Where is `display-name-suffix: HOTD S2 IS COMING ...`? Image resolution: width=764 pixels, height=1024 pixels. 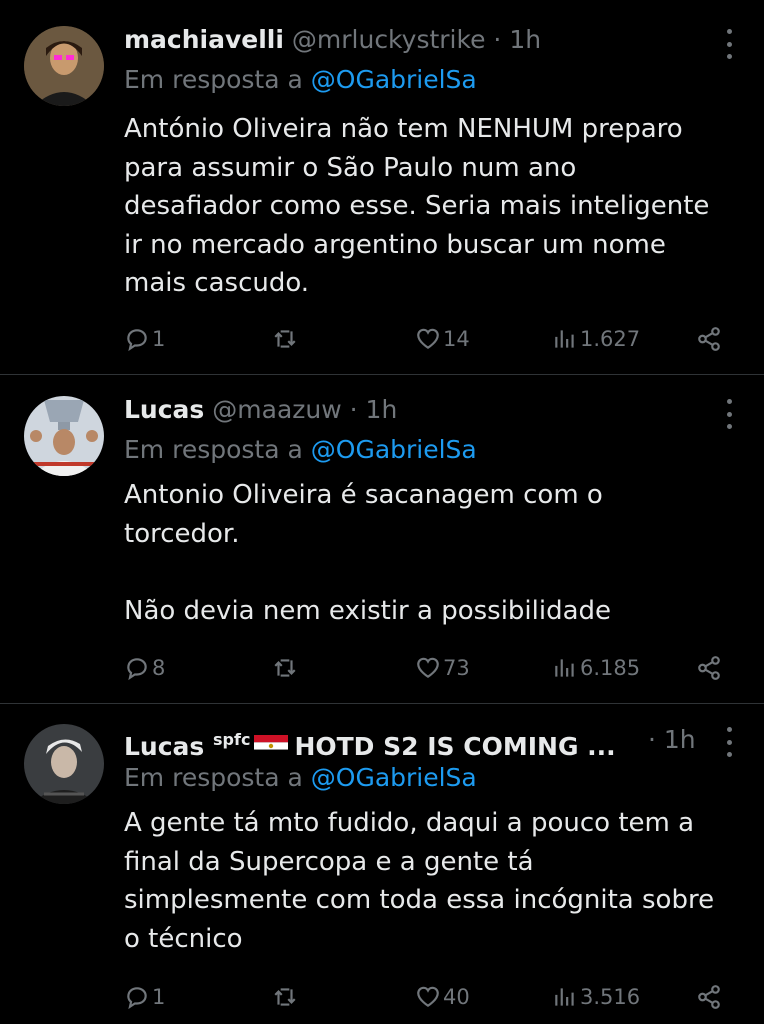 display-name-suffix: HOTD S2 IS COMING ... is located at coordinates (455, 746).